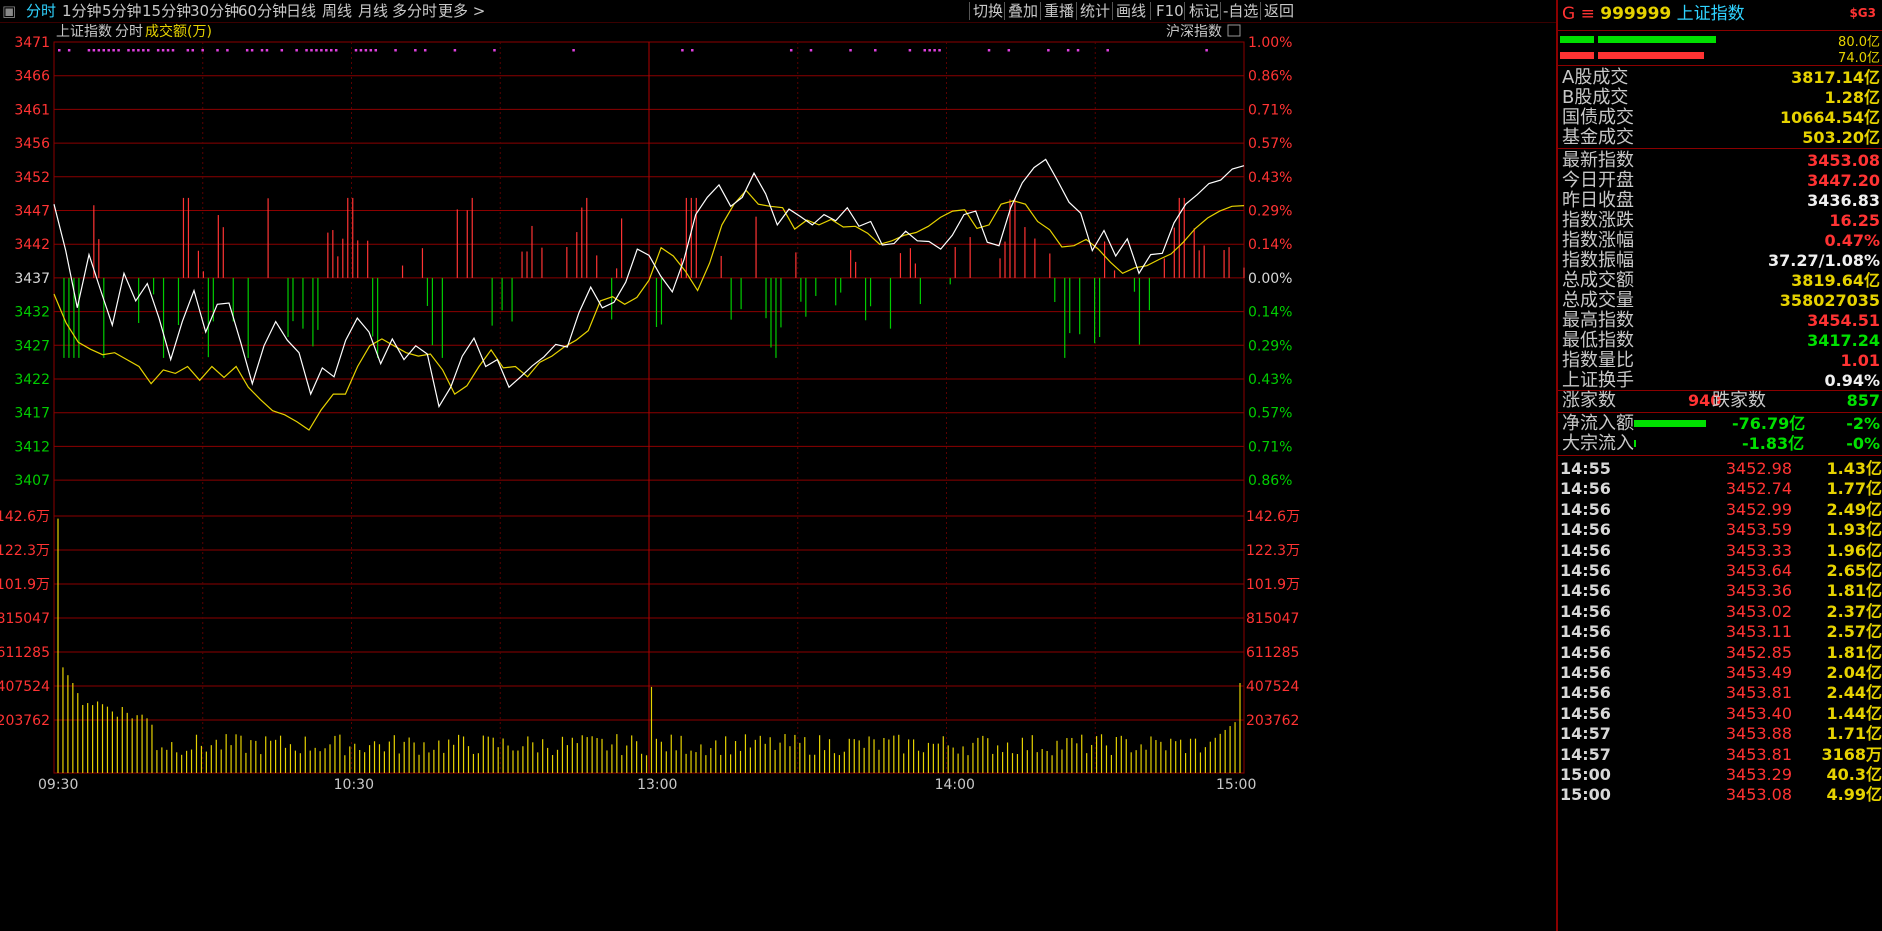  Describe the element at coordinates (1758, 530) in the screenshot. I see `tick-price: 3453.59` at that location.